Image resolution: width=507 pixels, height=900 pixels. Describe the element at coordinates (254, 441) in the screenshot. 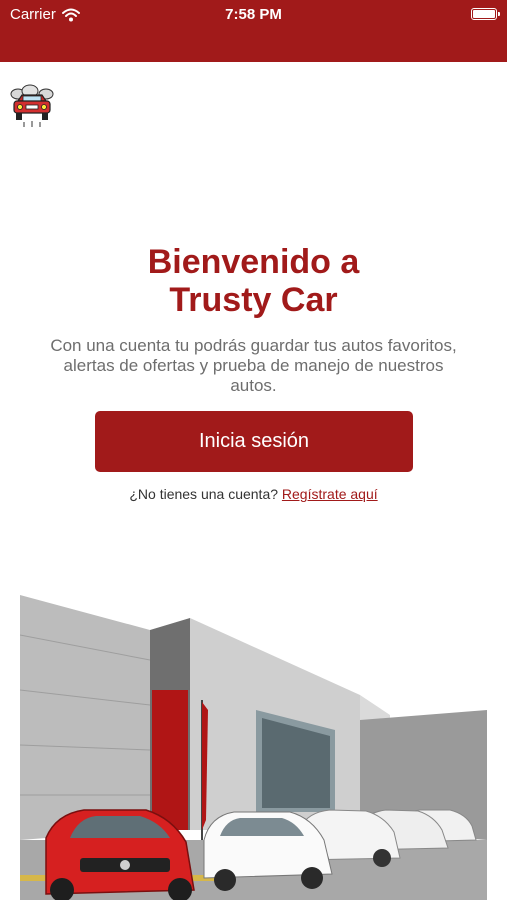

I see `login-button: Inicia sesión` at that location.